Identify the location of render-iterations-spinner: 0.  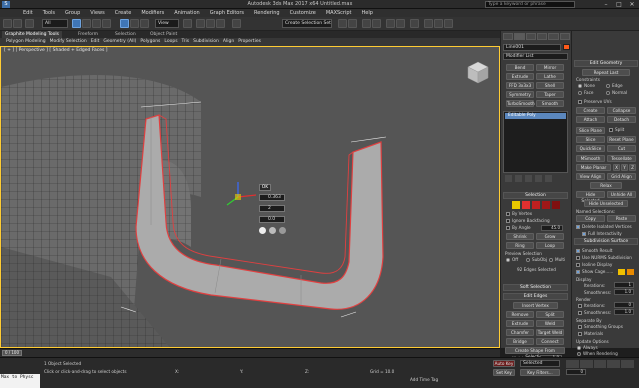
(624, 305).